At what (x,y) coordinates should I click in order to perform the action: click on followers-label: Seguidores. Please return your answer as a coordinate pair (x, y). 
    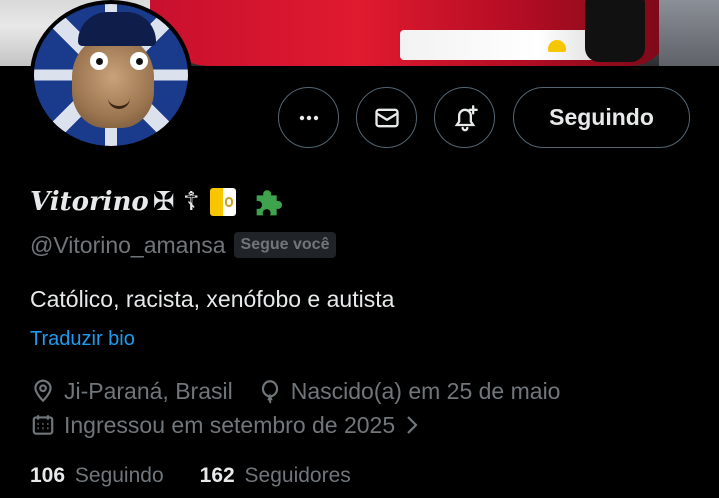
    Looking at the image, I should click on (297, 475).